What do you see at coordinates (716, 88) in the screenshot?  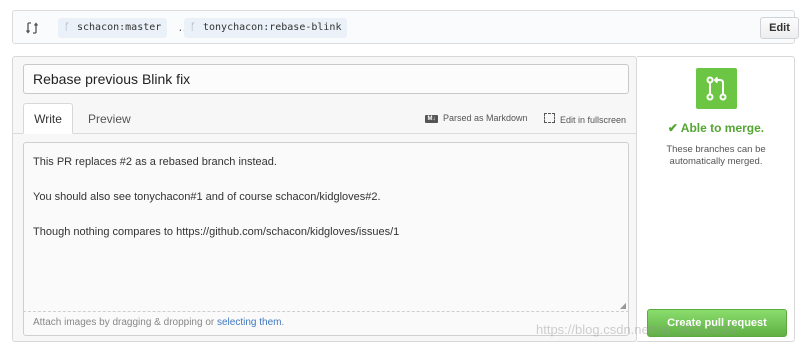 I see `pull-request-icon` at bounding box center [716, 88].